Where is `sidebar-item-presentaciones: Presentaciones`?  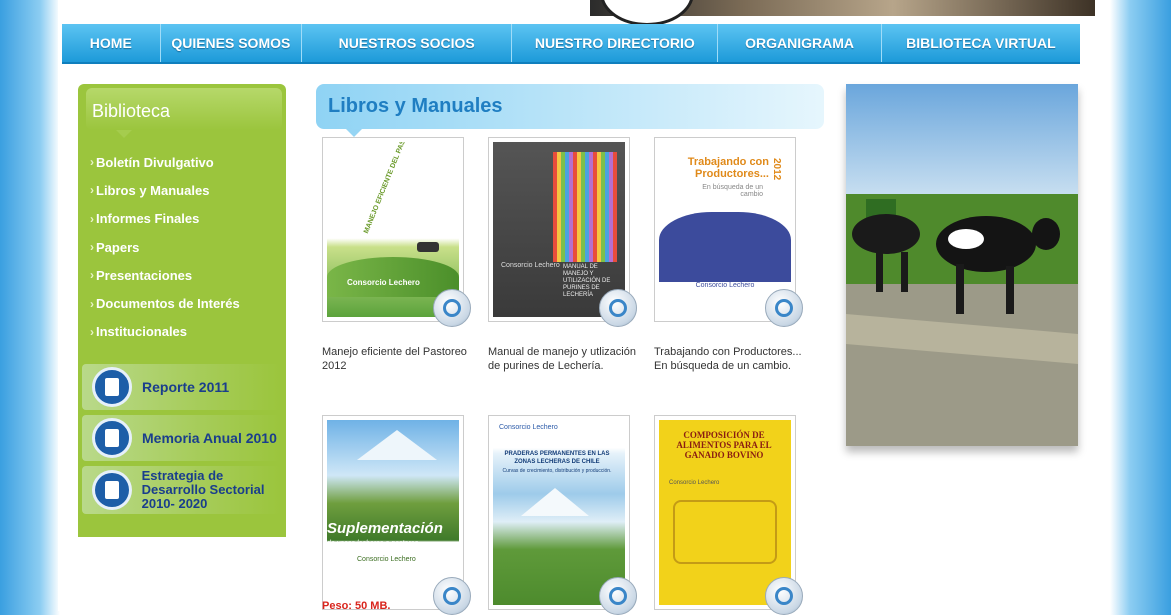 sidebar-item-presentaciones: Presentaciones is located at coordinates (182, 275).